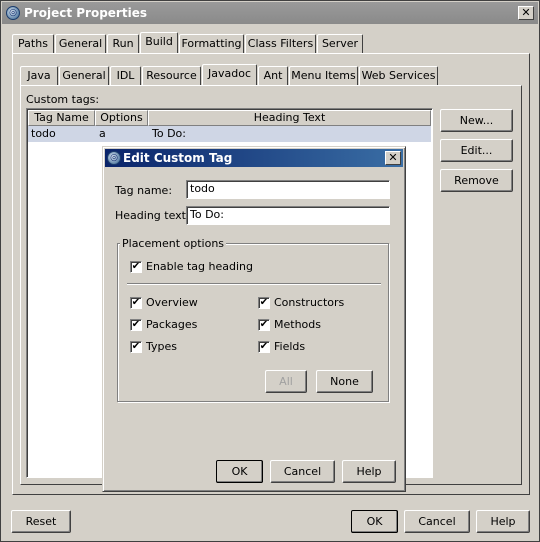 The width and height of the screenshot is (540, 542). Describe the element at coordinates (144, 190) in the screenshot. I see `tag-name-label: Tag name:` at that location.